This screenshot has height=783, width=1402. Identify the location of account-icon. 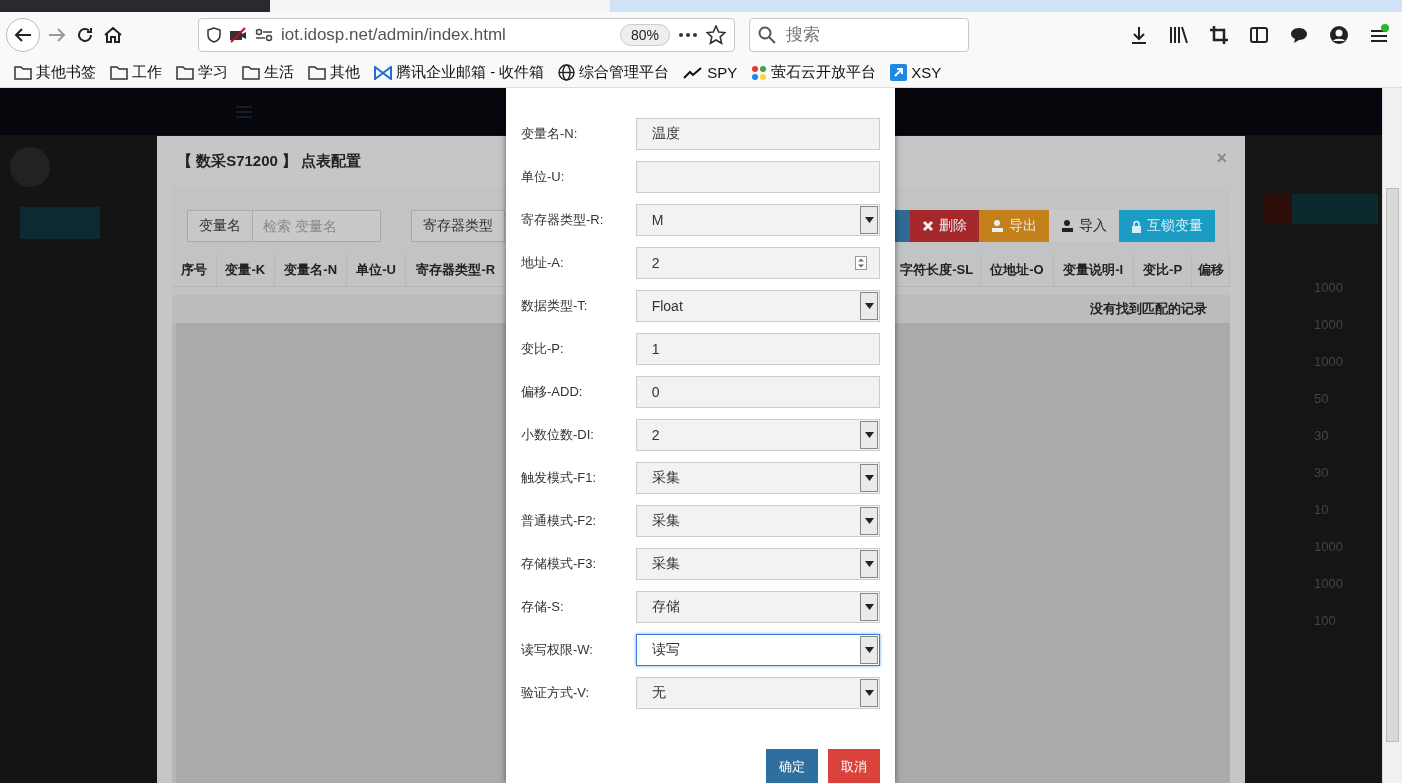
(1339, 35).